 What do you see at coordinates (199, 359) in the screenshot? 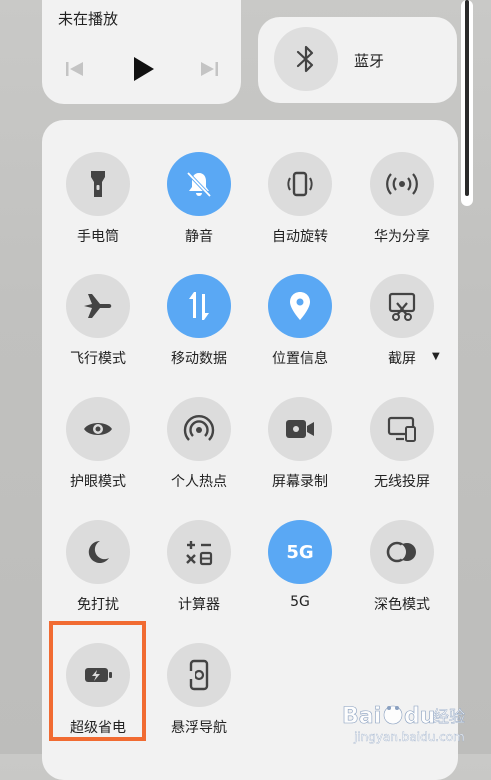
I see `tile-label: 移动数据` at bounding box center [199, 359].